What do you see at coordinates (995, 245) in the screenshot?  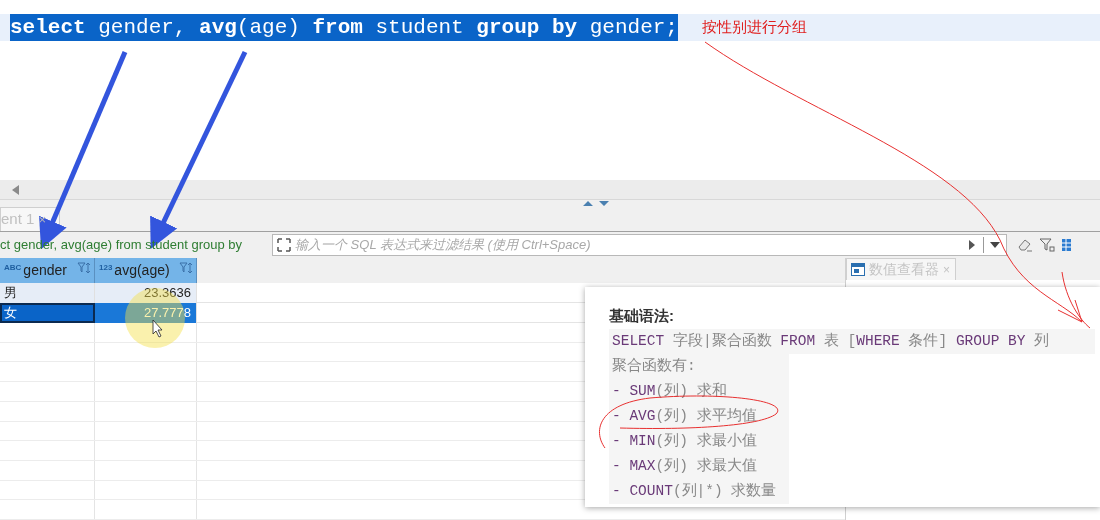 I see `dropdown-icon` at bounding box center [995, 245].